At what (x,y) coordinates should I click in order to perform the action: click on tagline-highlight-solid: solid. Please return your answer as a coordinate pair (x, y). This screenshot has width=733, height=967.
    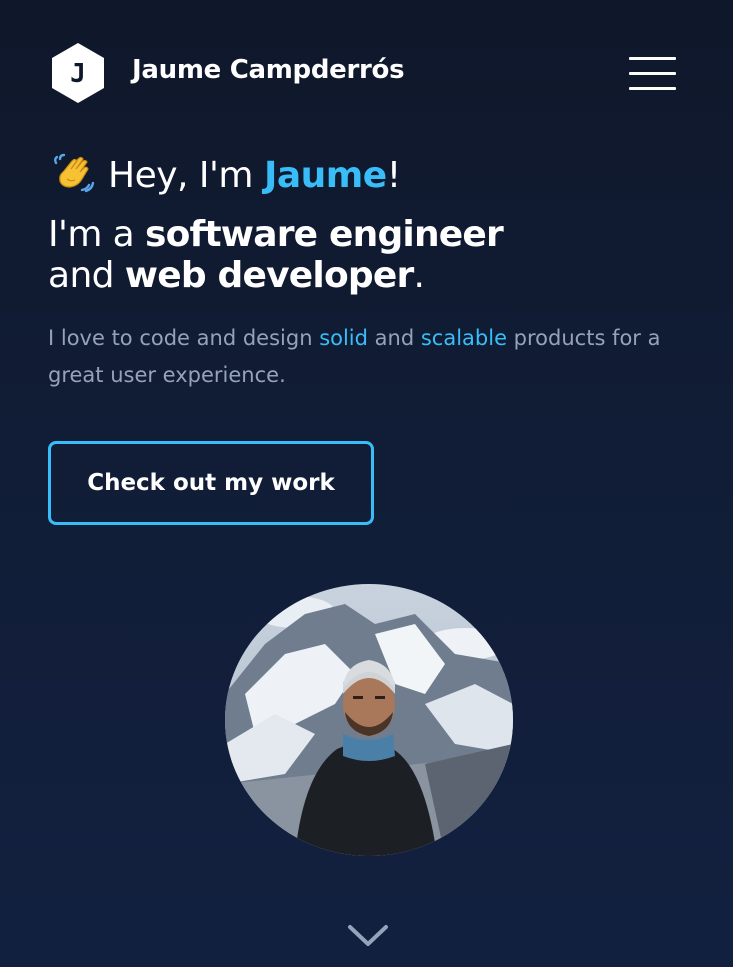
    Looking at the image, I should click on (343, 338).